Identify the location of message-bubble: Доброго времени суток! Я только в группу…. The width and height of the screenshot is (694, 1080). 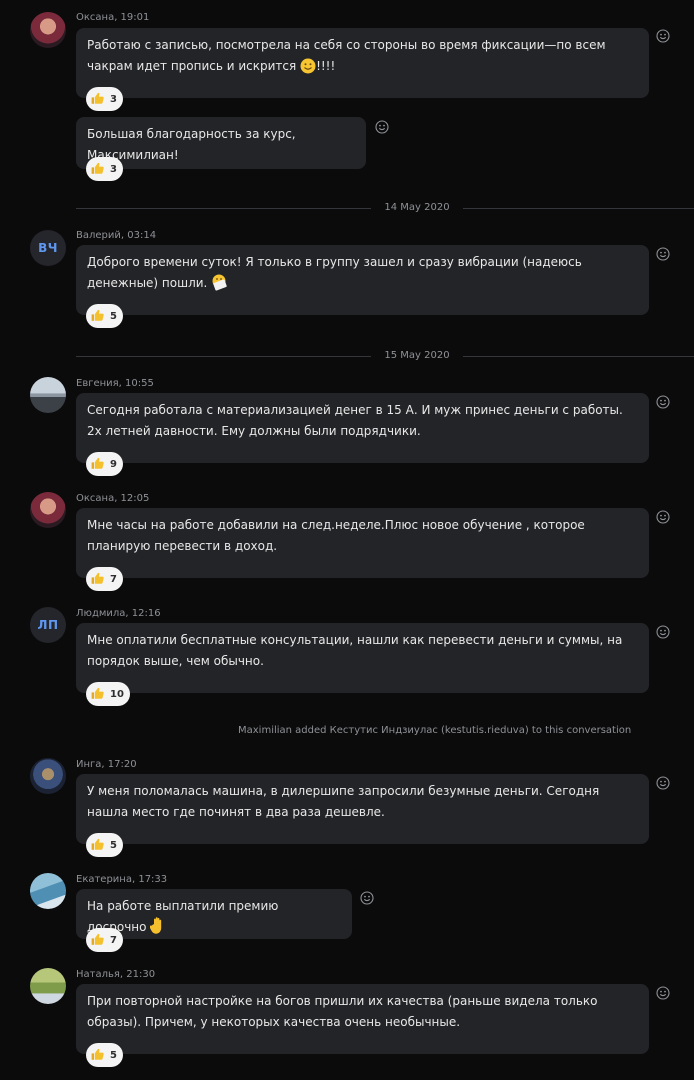
(362, 280).